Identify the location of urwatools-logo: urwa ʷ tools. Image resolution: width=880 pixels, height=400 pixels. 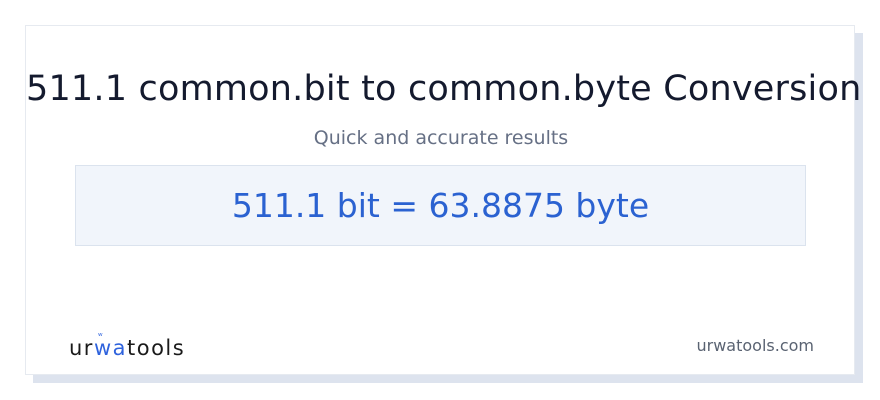
(127, 346).